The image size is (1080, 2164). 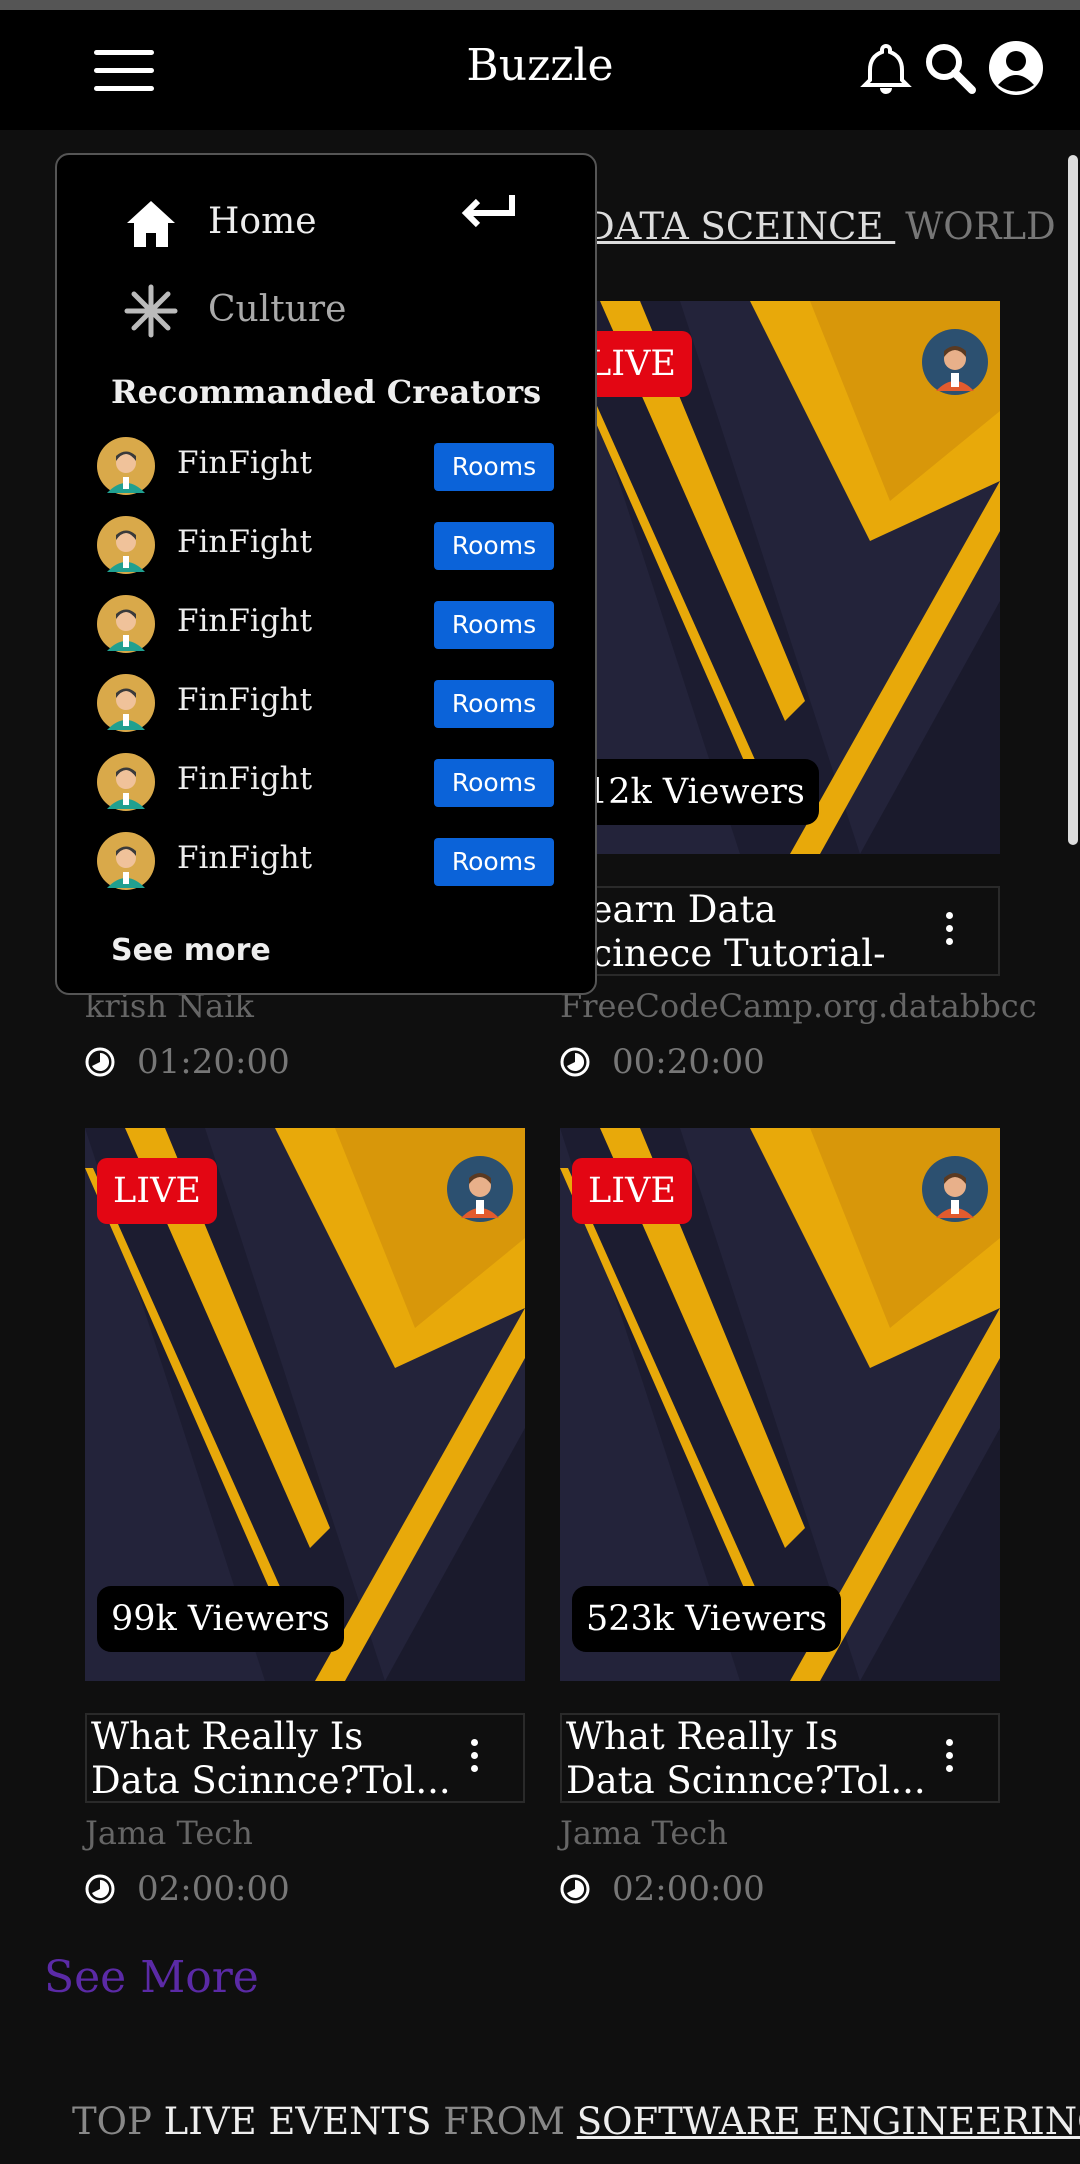 What do you see at coordinates (277, 309) in the screenshot?
I see `drawer-item-label: Culture` at bounding box center [277, 309].